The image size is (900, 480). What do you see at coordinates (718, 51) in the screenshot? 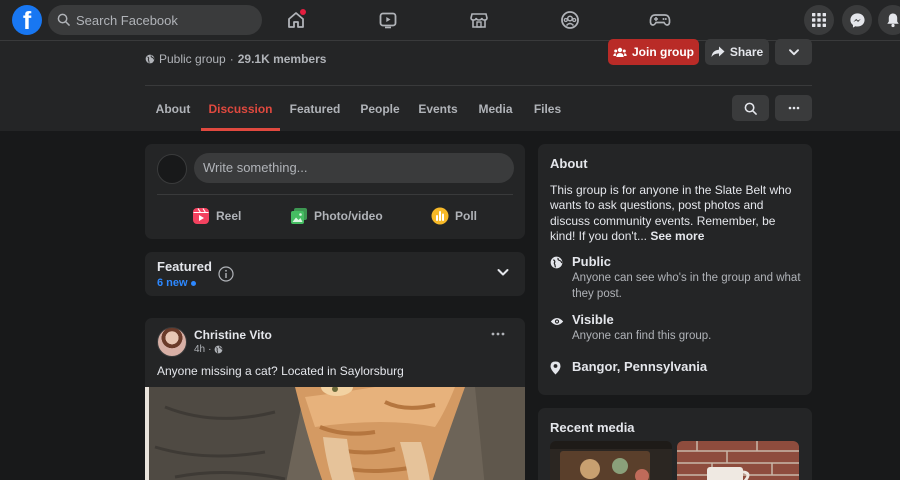
I see `share-icon` at bounding box center [718, 51].